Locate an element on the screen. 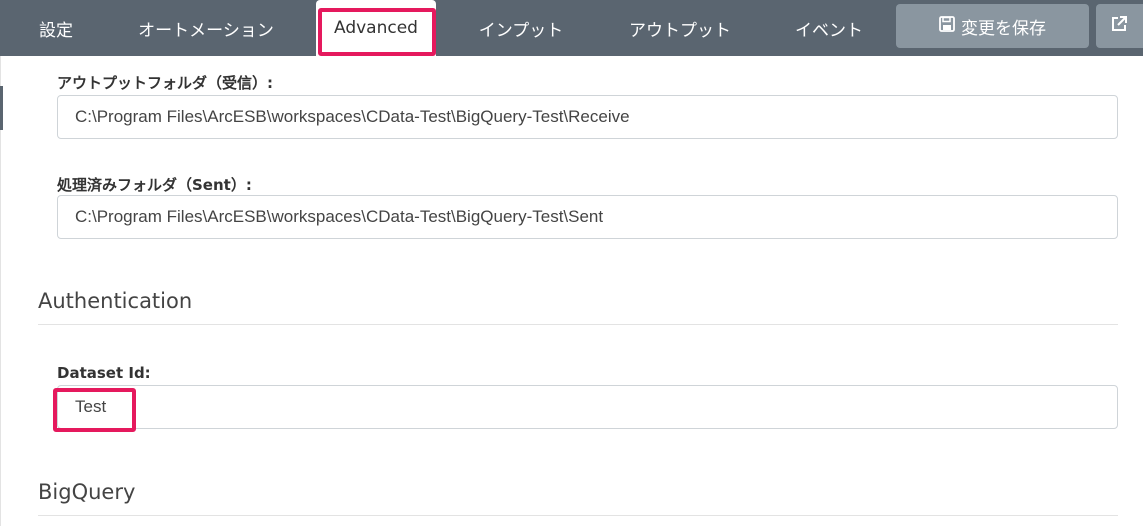  tab-events: イベント is located at coordinates (829, 28).